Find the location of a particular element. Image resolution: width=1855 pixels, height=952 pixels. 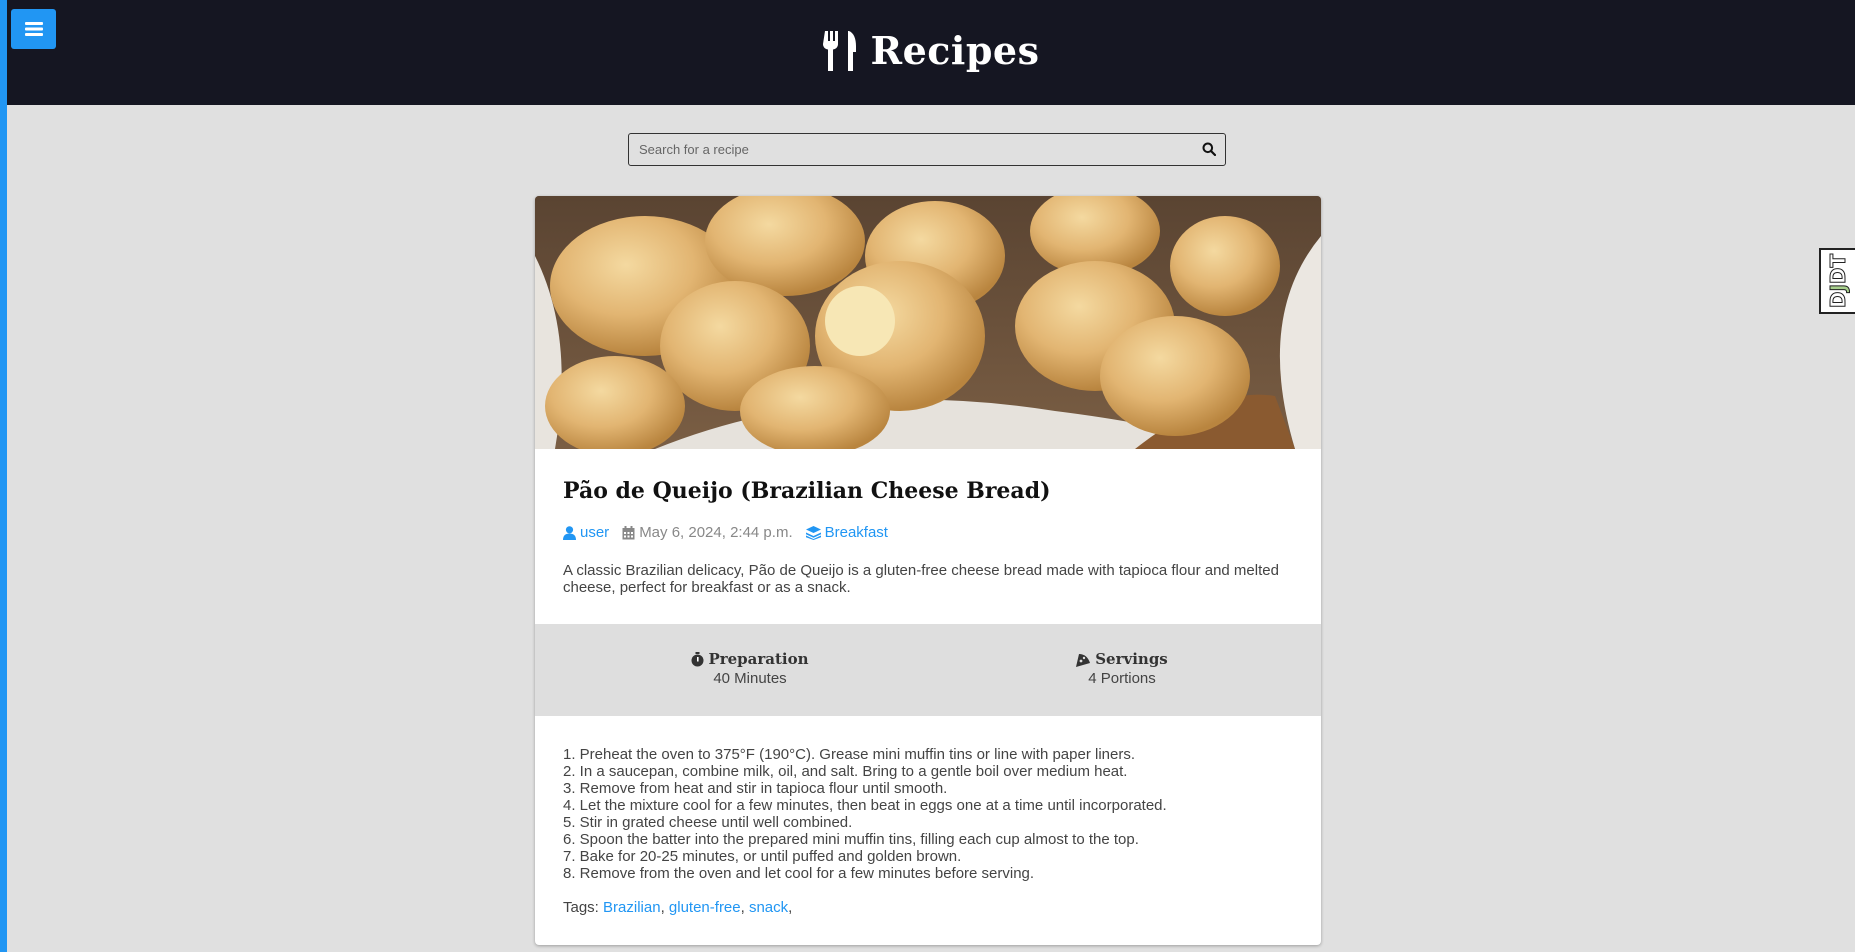

recipe-title: Pão de Queijo (Brazilian Cheese Bread) is located at coordinates (807, 491).